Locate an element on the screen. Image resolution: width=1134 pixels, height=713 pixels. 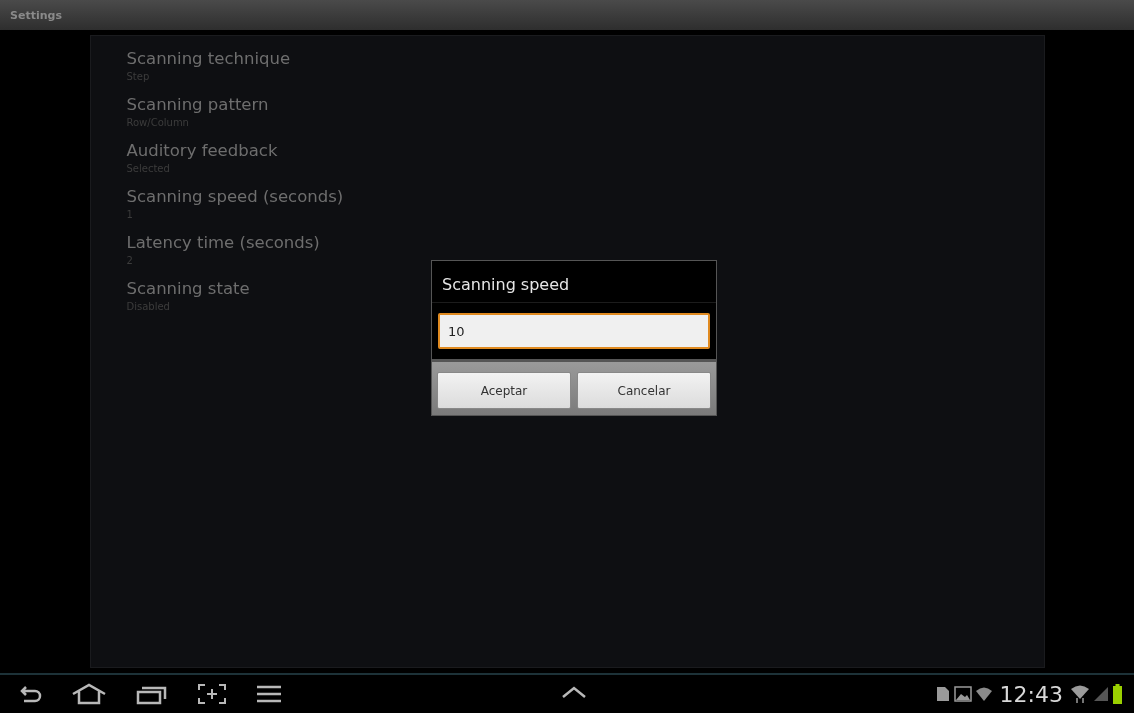
accept-button: Aceptar is located at coordinates (504, 390).